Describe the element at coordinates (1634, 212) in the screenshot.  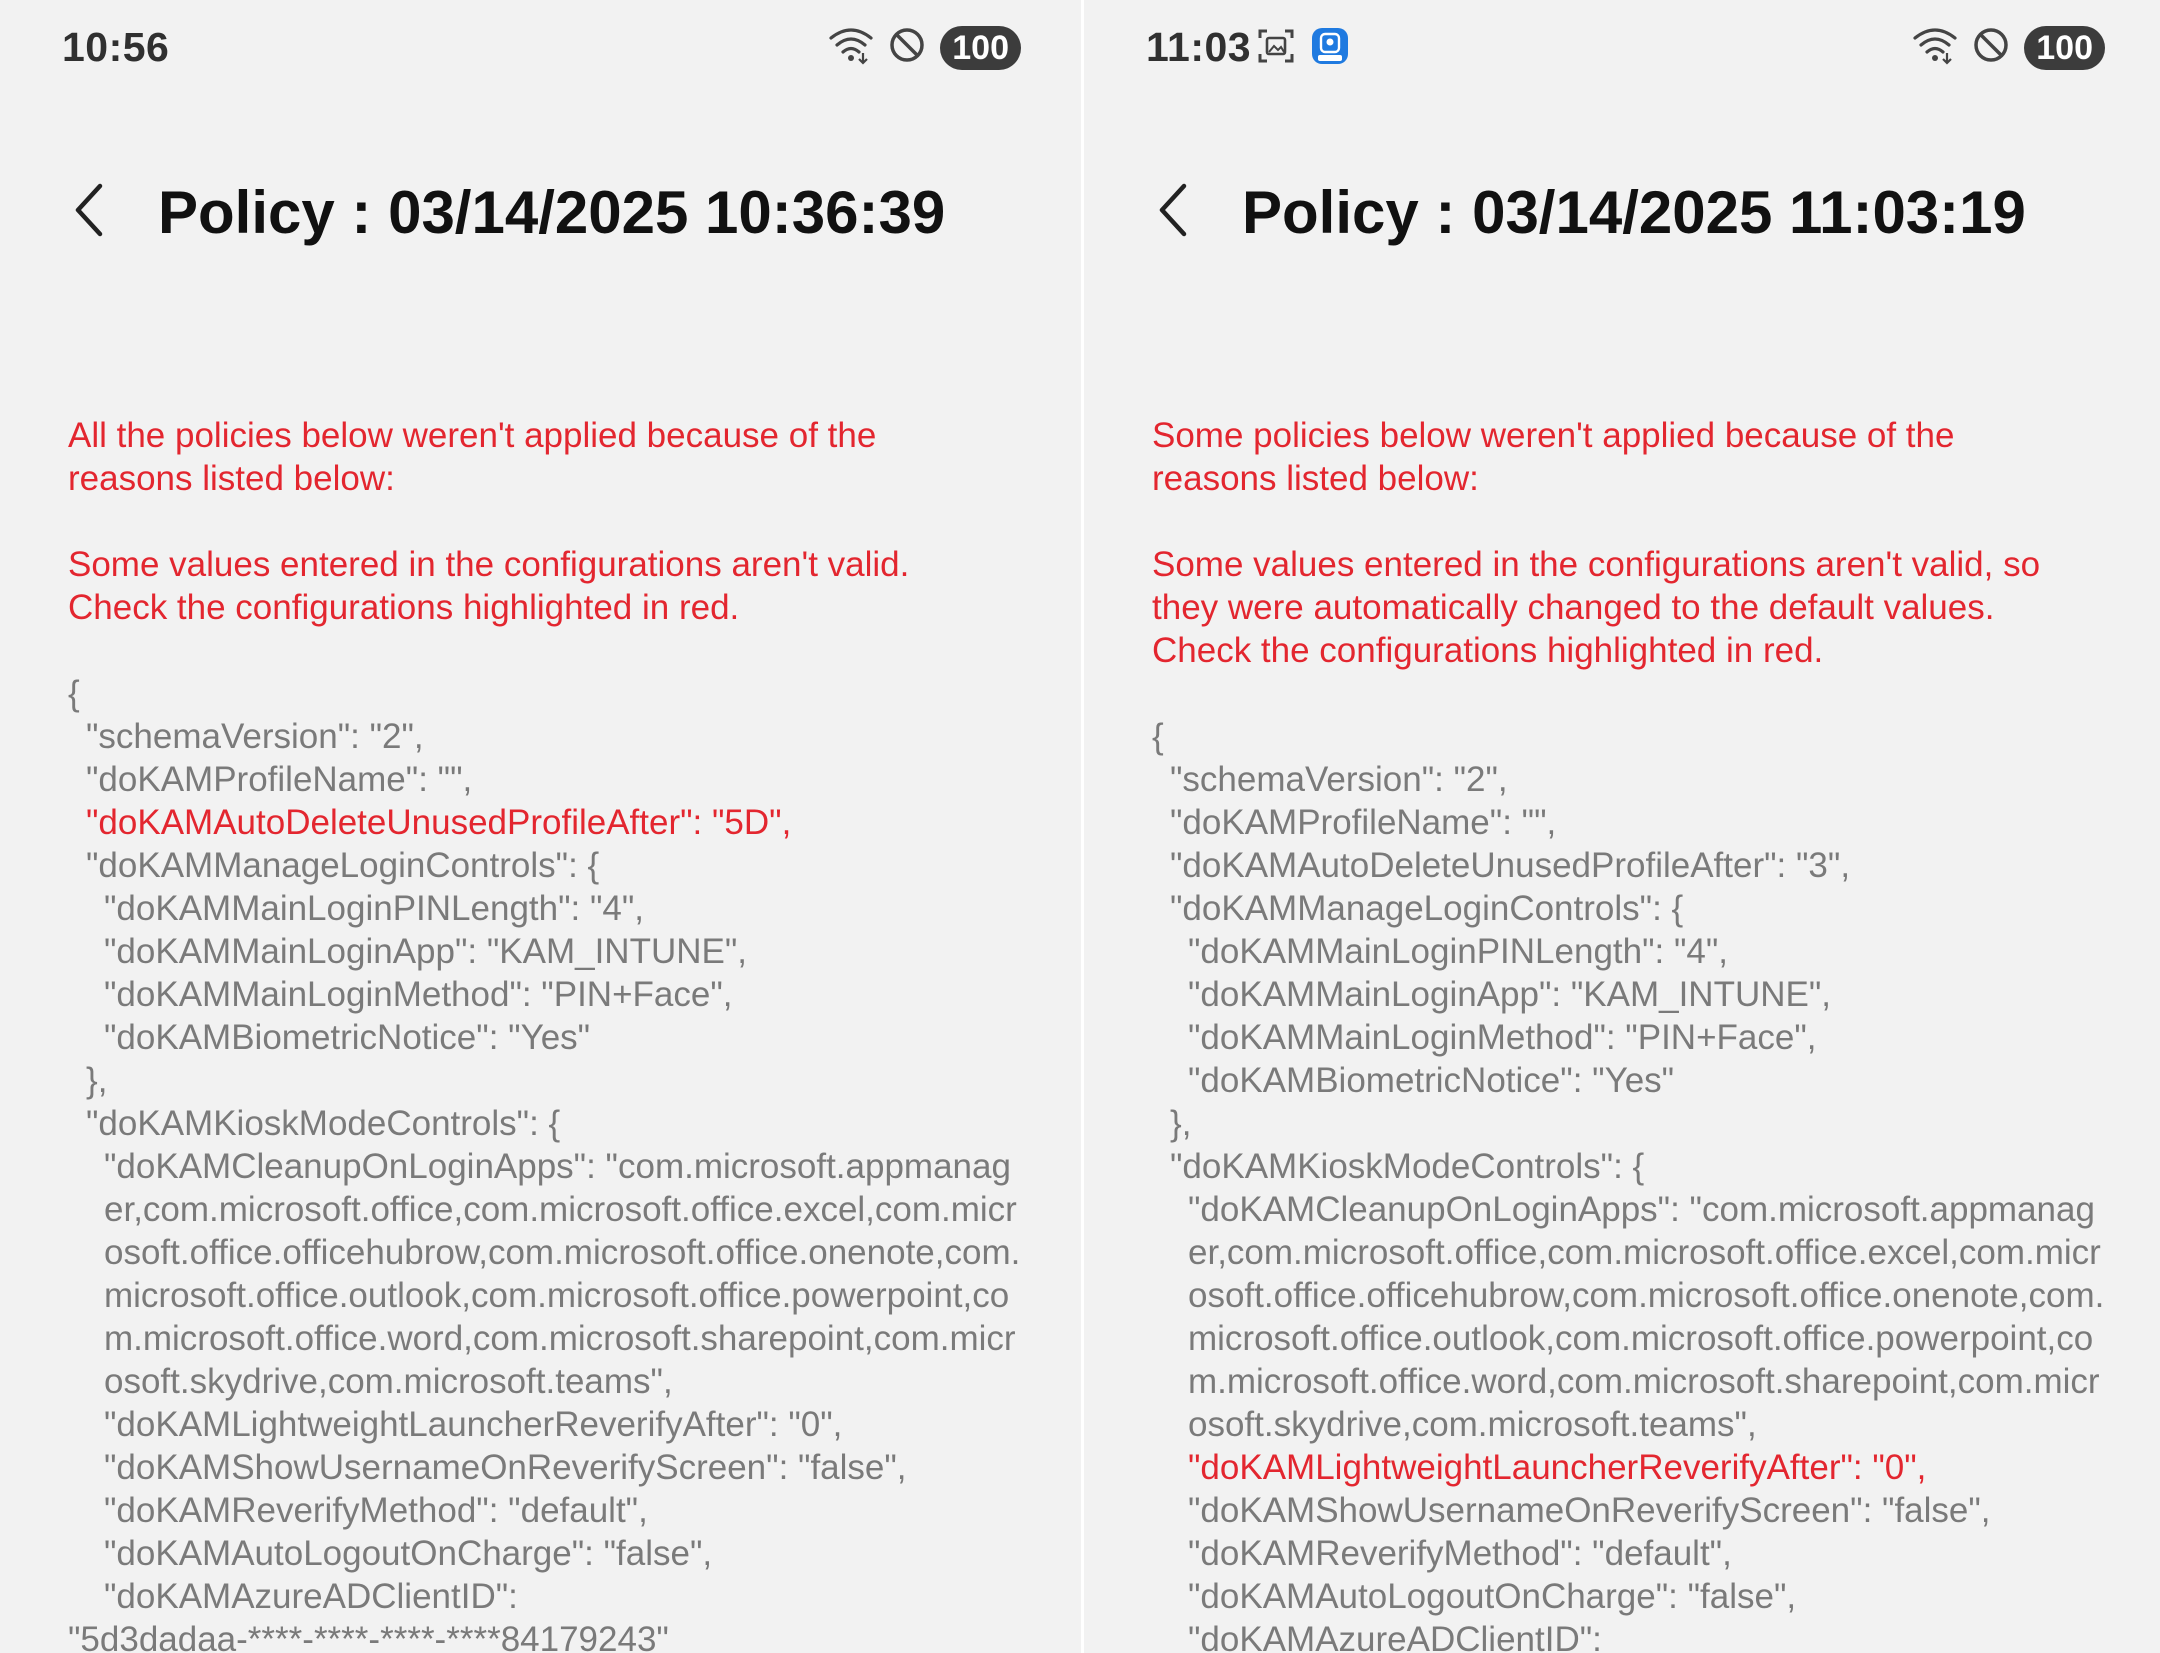
I see `page-title: Policy : 03/14/2025 11:03:19` at that location.